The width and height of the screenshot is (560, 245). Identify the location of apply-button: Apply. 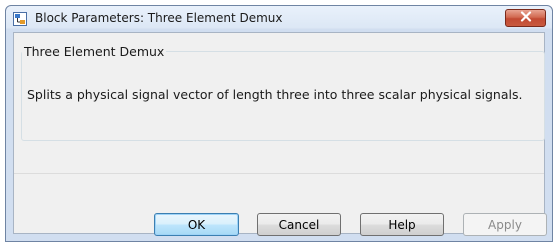
(505, 224).